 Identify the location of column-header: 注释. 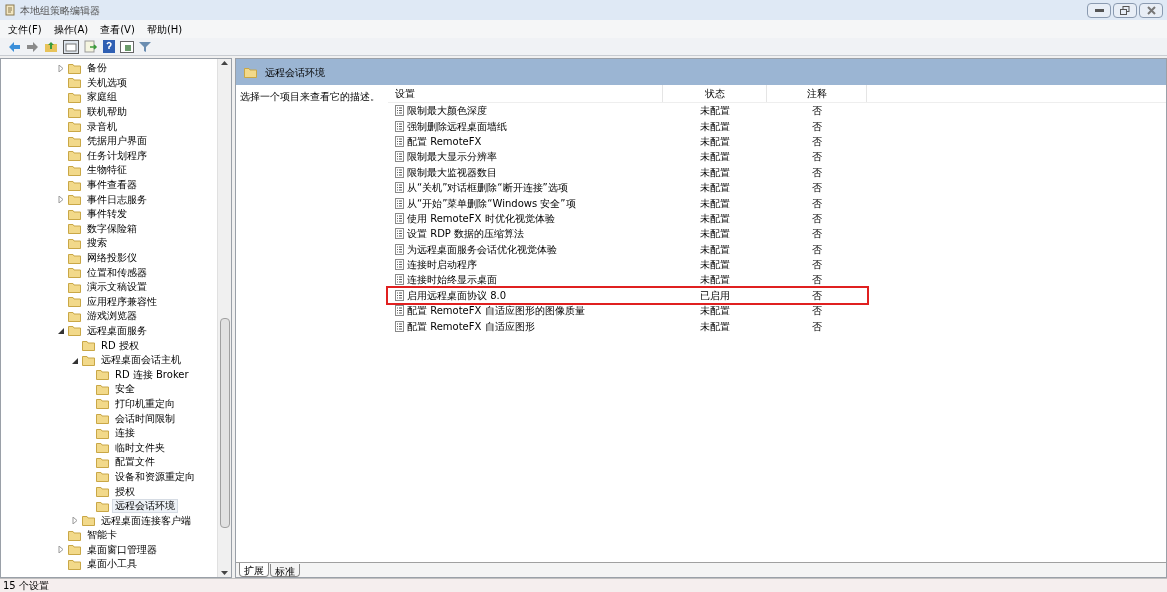
(817, 93).